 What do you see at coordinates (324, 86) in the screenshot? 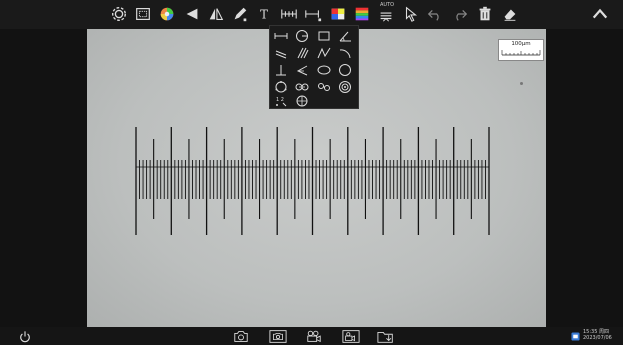
I see `circle-distance-icon` at bounding box center [324, 86].